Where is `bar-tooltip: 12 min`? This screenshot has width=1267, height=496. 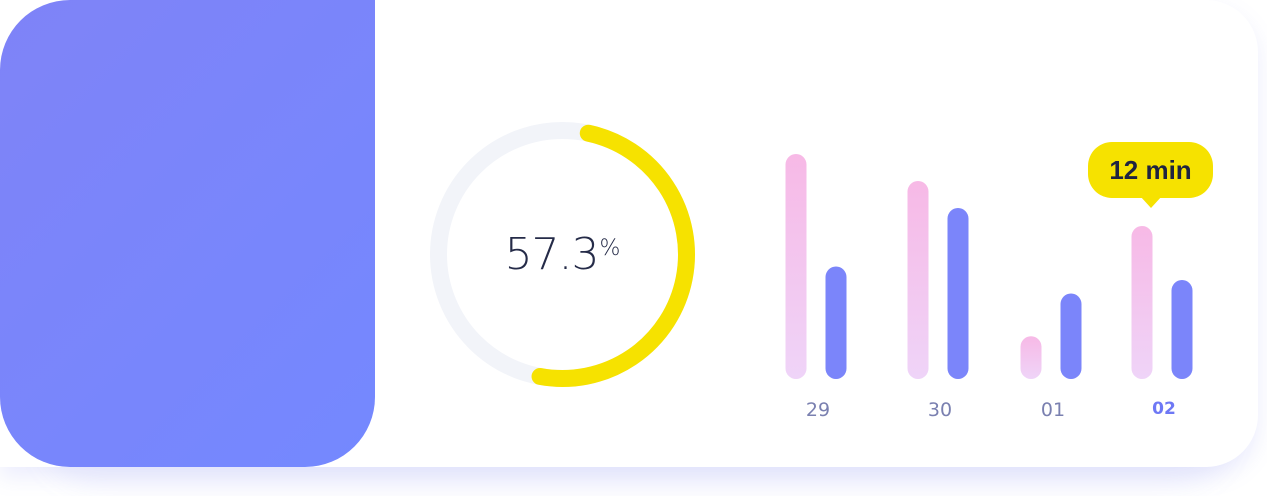 bar-tooltip: 12 min is located at coordinates (1150, 170).